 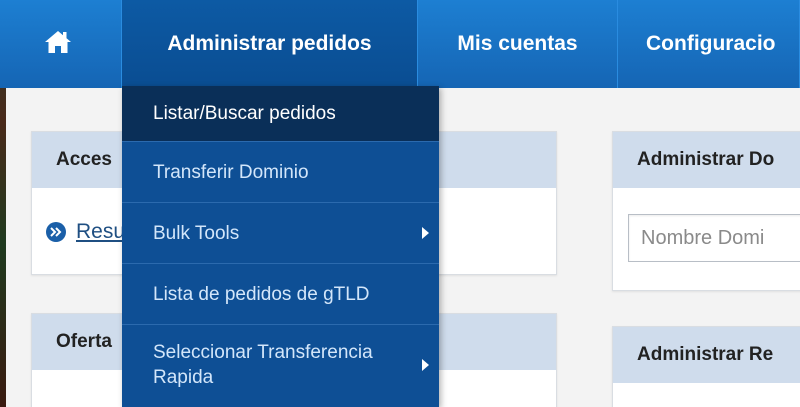 I want to click on nav-configuracion: Configuracio, so click(x=709, y=44).